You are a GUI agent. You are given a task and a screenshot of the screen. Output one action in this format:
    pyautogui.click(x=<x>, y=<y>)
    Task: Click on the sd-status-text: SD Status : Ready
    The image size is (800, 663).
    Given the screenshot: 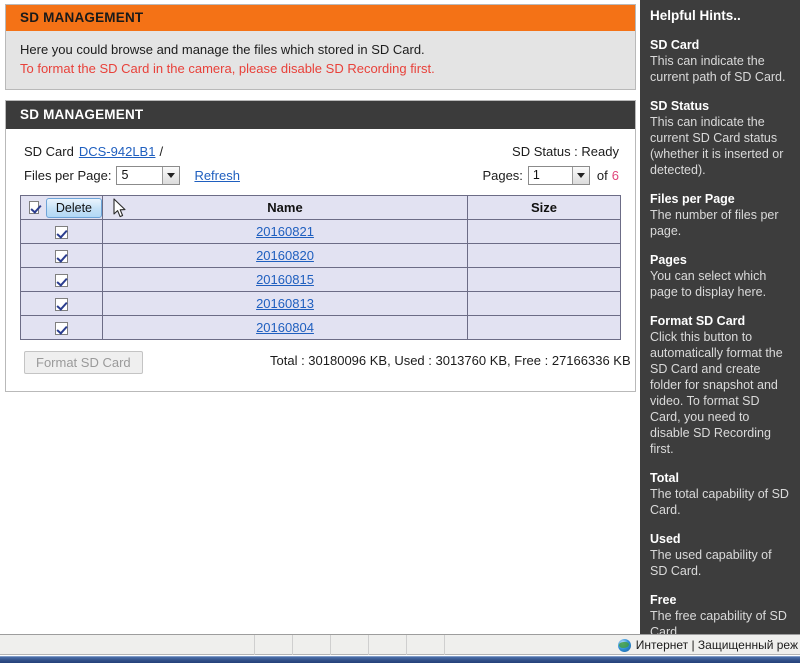 What is the action you would take?
    pyautogui.click(x=565, y=151)
    